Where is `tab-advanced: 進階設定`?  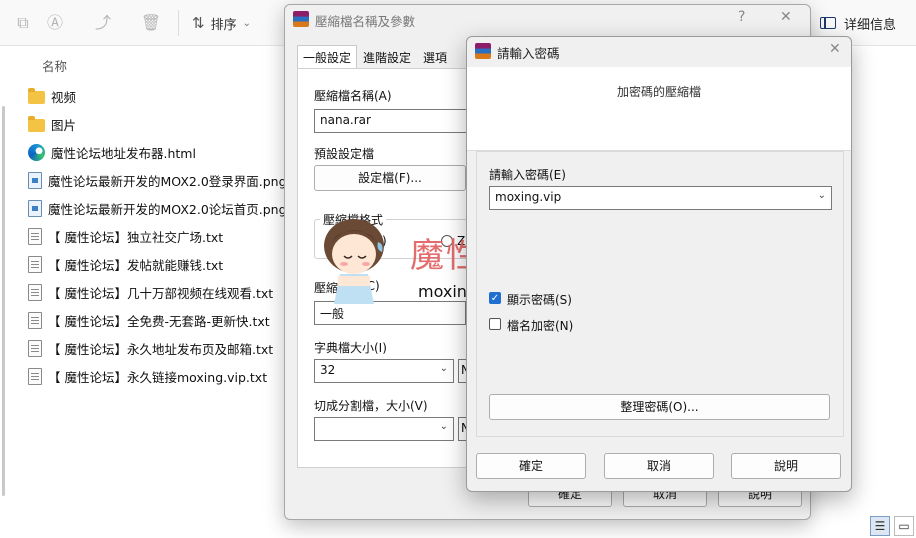
tab-advanced: 進階設定 is located at coordinates (387, 57).